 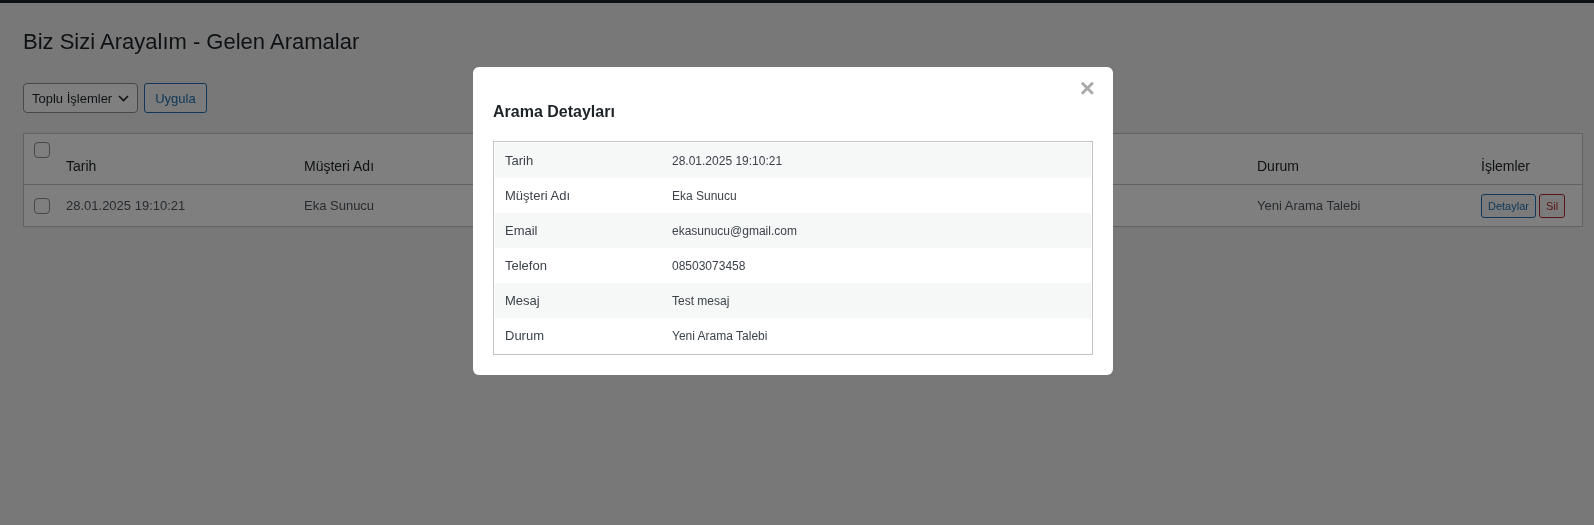 What do you see at coordinates (339, 205) in the screenshot?
I see `table-cell: Eka Sunucu` at bounding box center [339, 205].